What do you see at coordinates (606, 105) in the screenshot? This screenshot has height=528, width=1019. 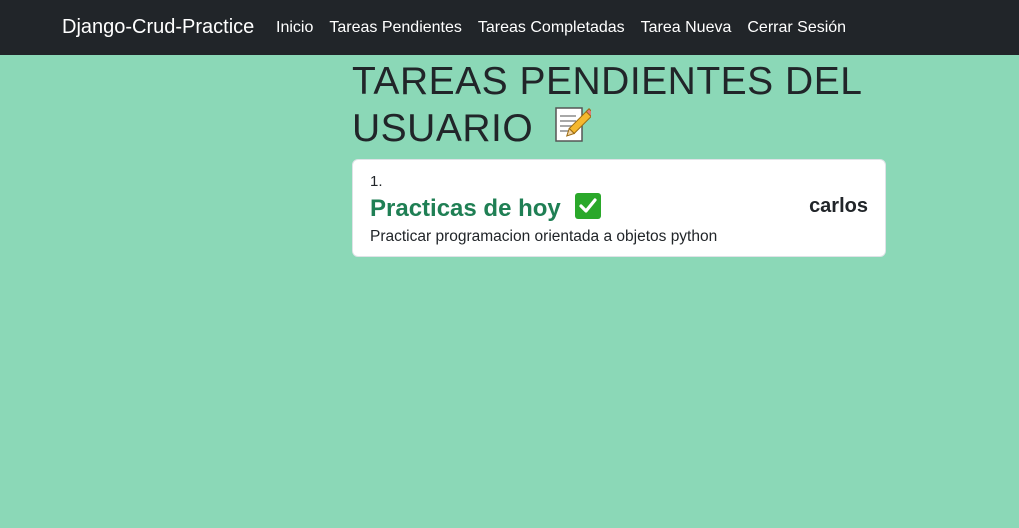 I see `page-title: TAREAS PENDIENTES DEL USUARIO` at bounding box center [606, 105].